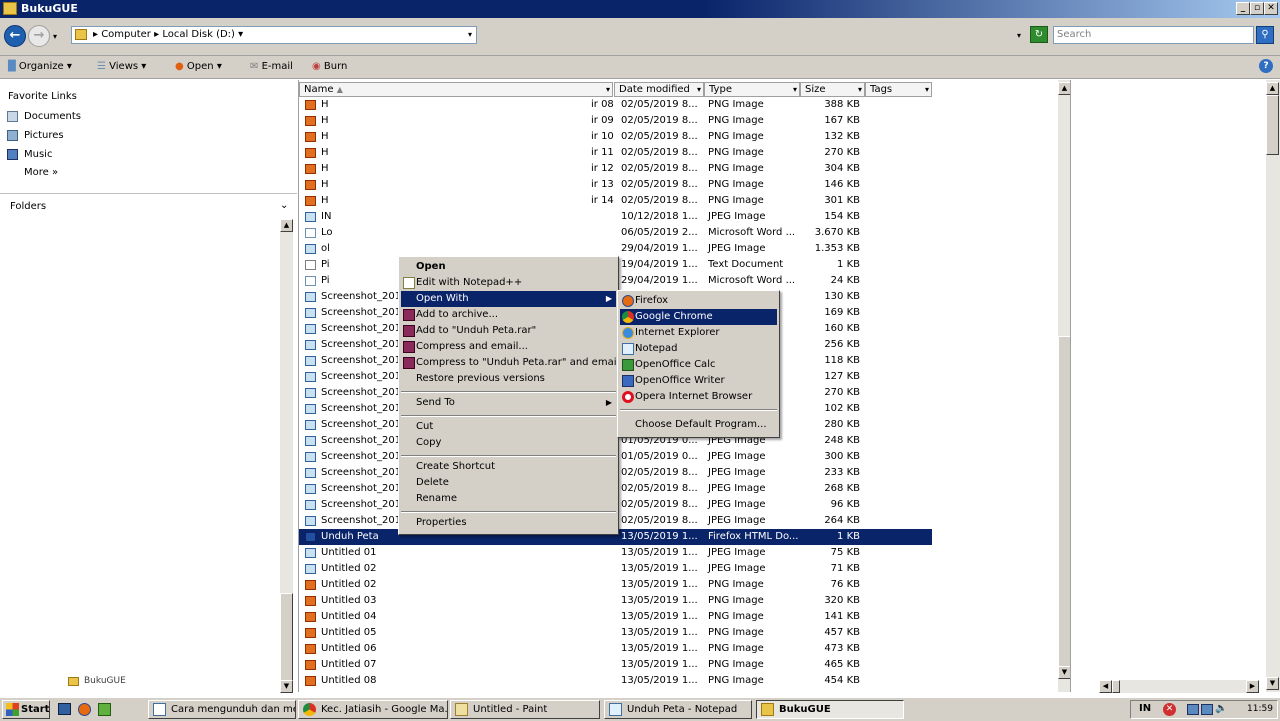  What do you see at coordinates (456, 89) in the screenshot?
I see `column-header-name: Name ▲ ▾` at bounding box center [456, 89].